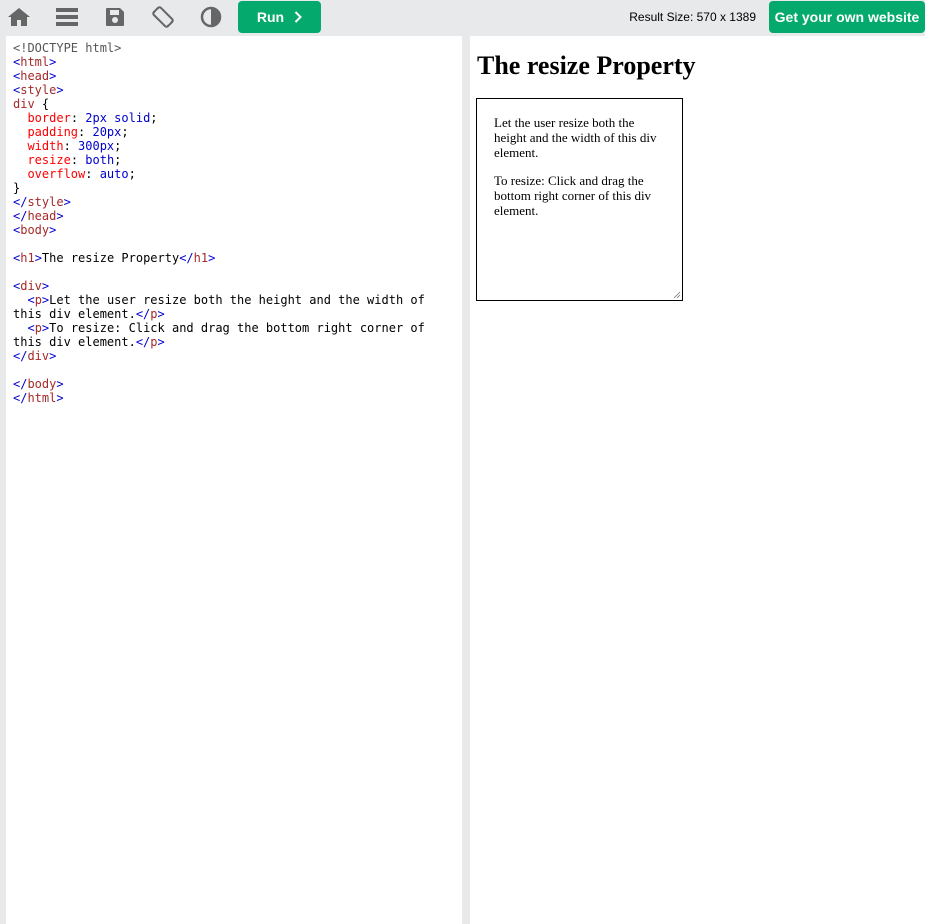 The image size is (925, 924). I want to click on chevron-right-icon, so click(298, 17).